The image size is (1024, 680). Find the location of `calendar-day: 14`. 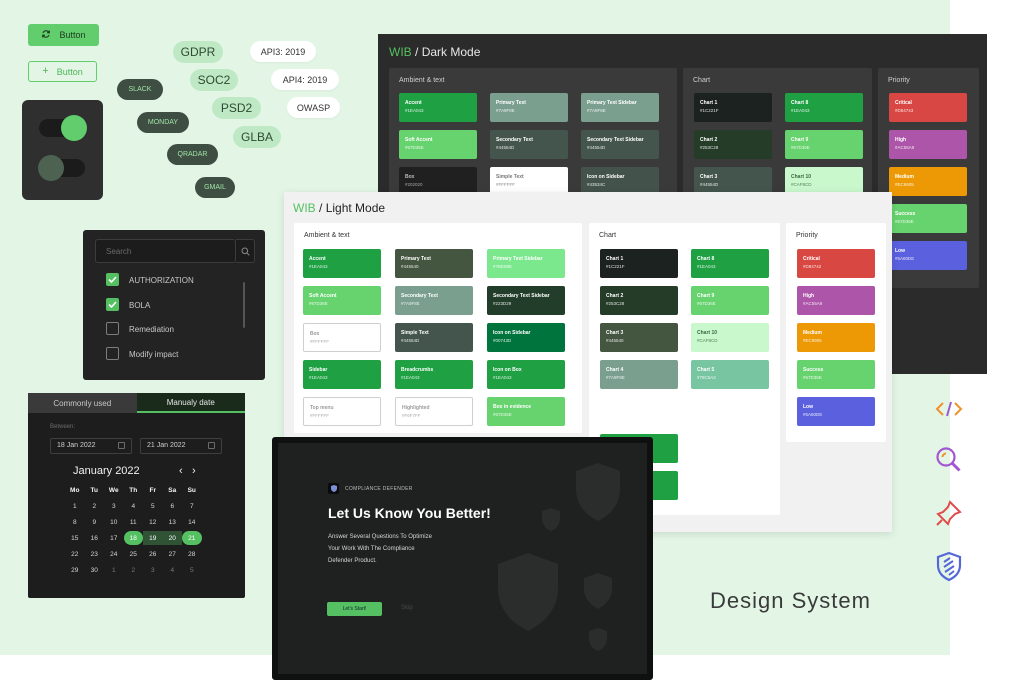

calendar-day: 14 is located at coordinates (192, 522).